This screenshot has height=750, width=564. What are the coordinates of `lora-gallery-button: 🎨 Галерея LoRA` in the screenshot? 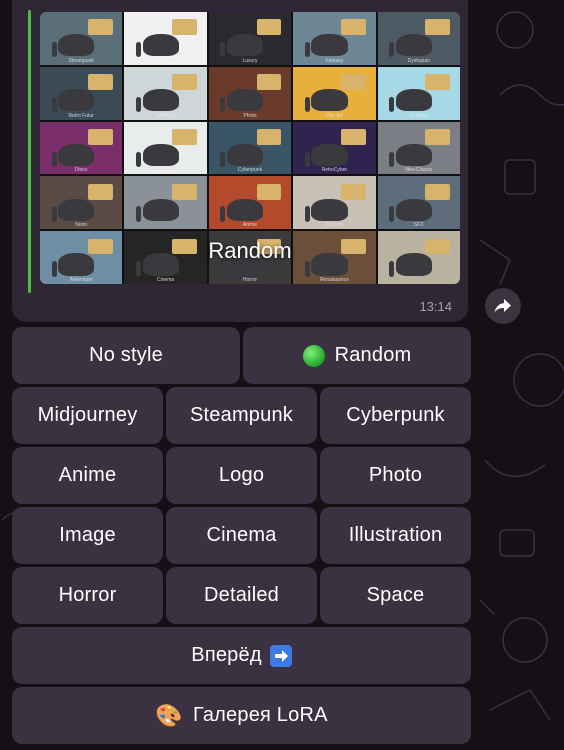 It's located at (241, 715).